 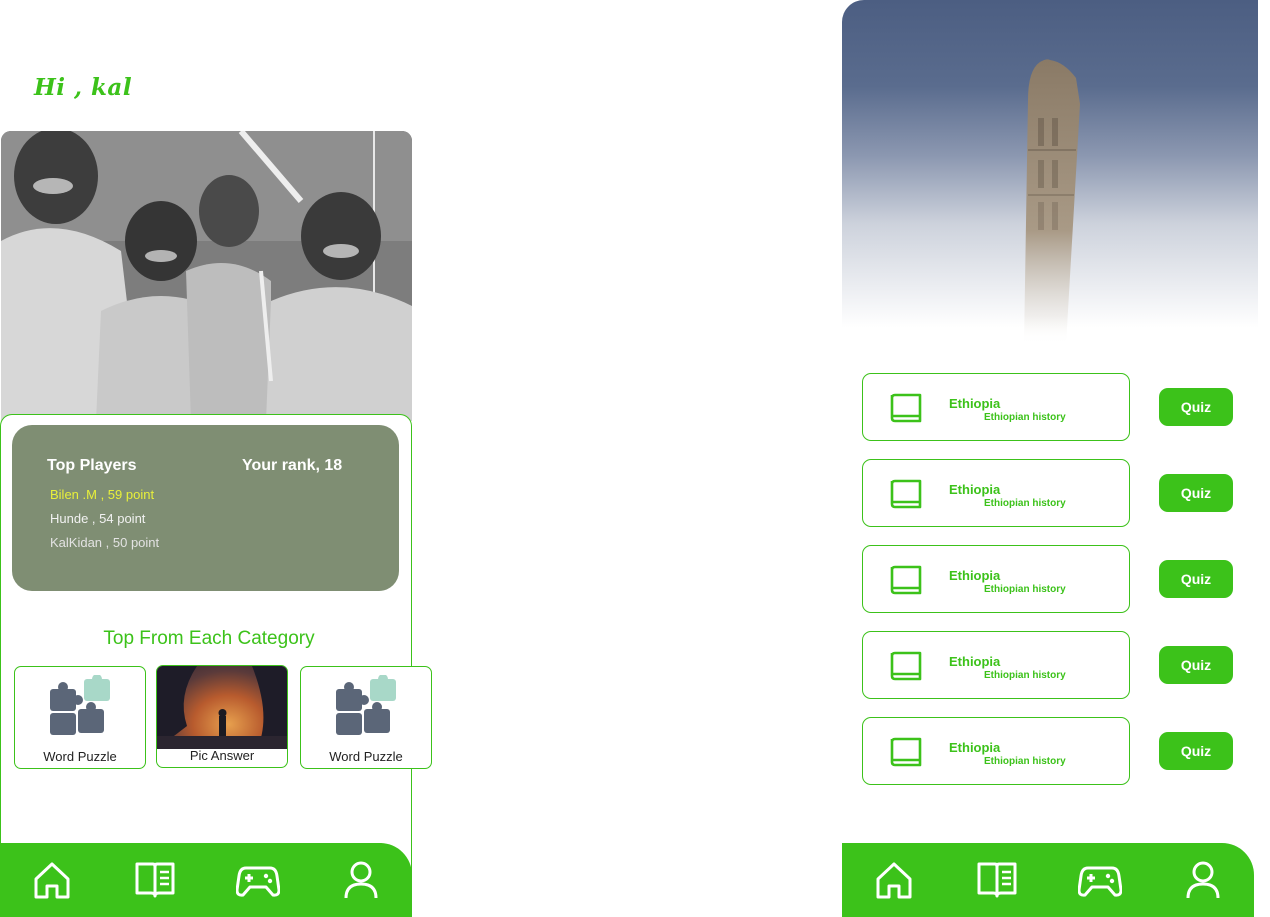 What do you see at coordinates (105, 542) in the screenshot?
I see `player-row: KalKidan , 50 point` at bounding box center [105, 542].